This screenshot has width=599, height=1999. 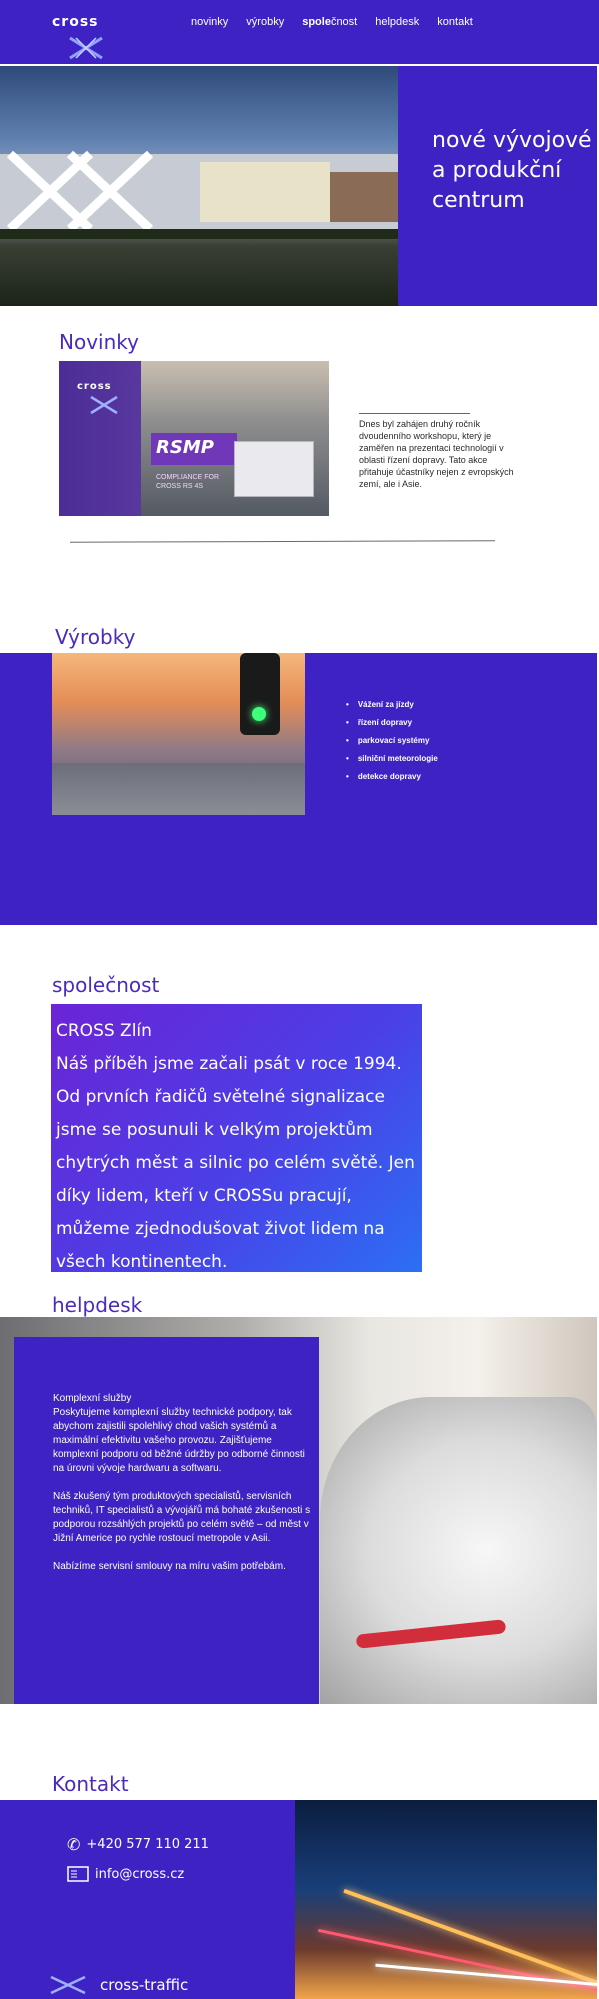 What do you see at coordinates (199, 194) in the screenshot?
I see `building-illustration` at bounding box center [199, 194].